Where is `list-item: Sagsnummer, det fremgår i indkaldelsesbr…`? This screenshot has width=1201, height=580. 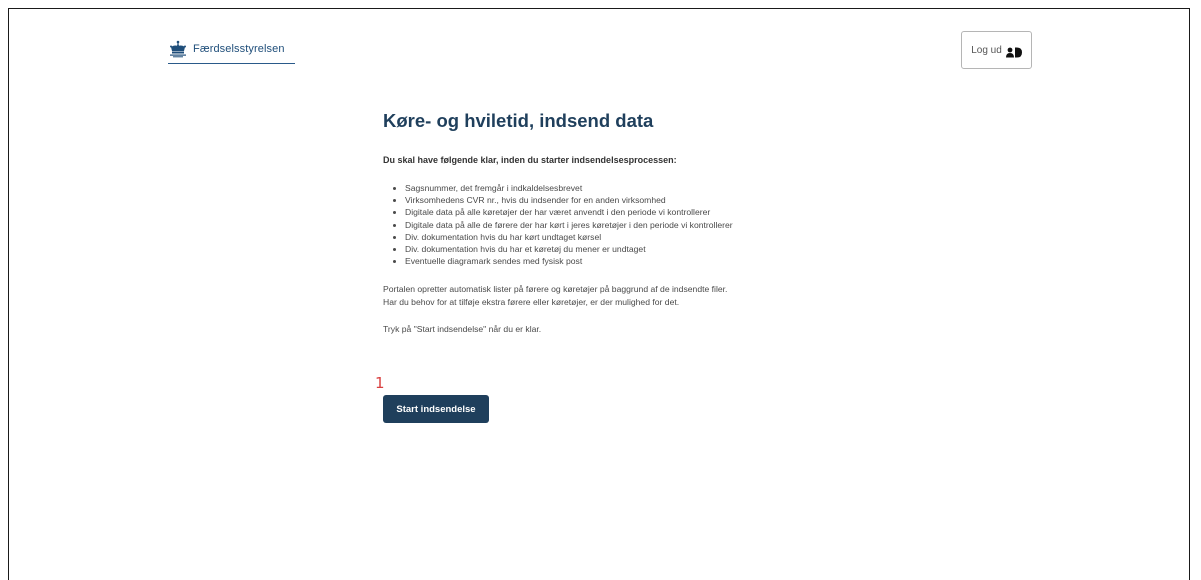 list-item: Sagsnummer, det fremgår i indkaldelsesbr… is located at coordinates (614, 188).